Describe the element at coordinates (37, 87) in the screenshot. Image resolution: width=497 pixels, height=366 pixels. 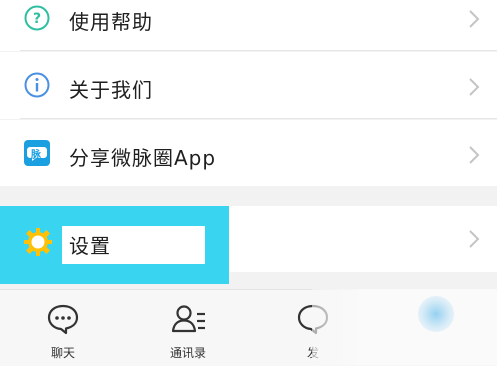
I see `info-circle-icon` at that location.